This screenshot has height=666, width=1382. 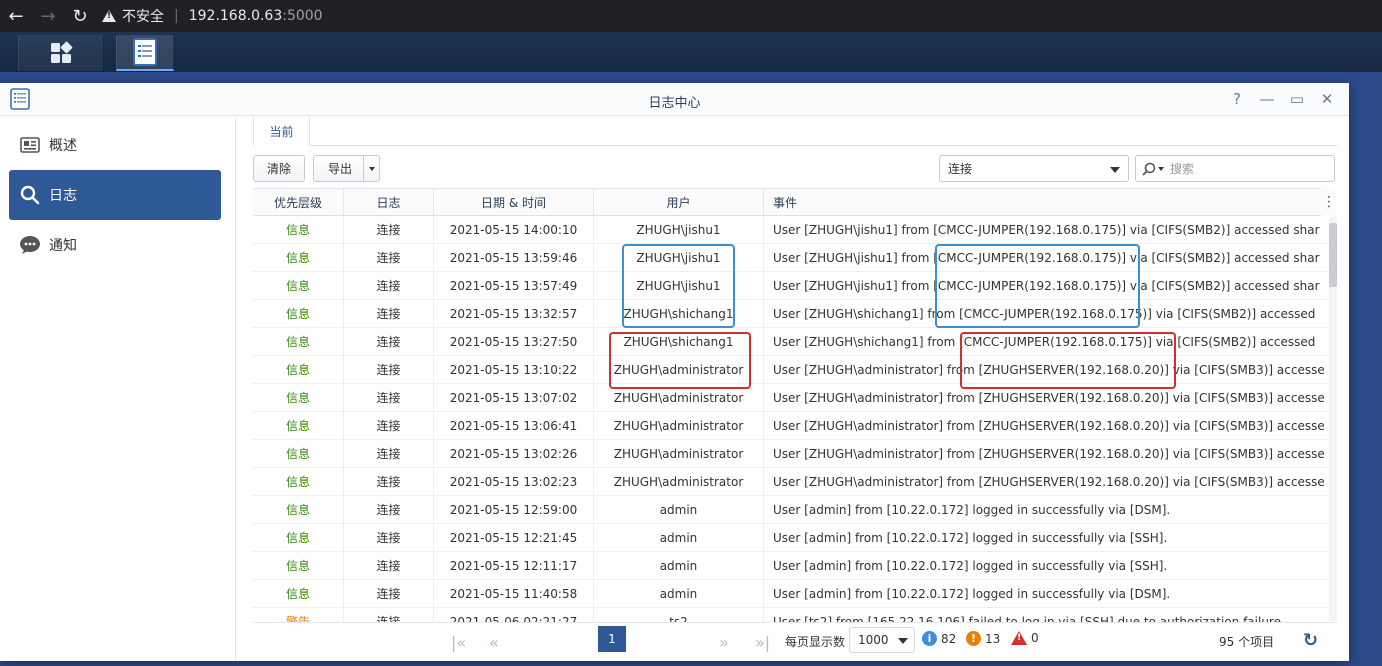 What do you see at coordinates (612, 639) in the screenshot?
I see `current-page: 1` at bounding box center [612, 639].